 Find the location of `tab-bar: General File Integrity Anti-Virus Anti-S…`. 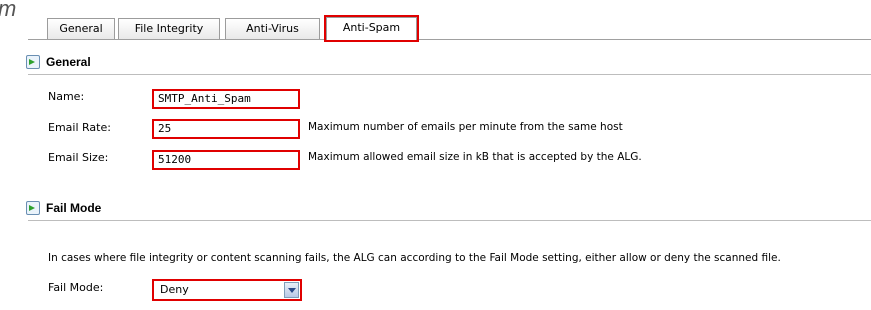

tab-bar: General File Integrity Anti-Virus Anti-S… is located at coordinates (435, 21).